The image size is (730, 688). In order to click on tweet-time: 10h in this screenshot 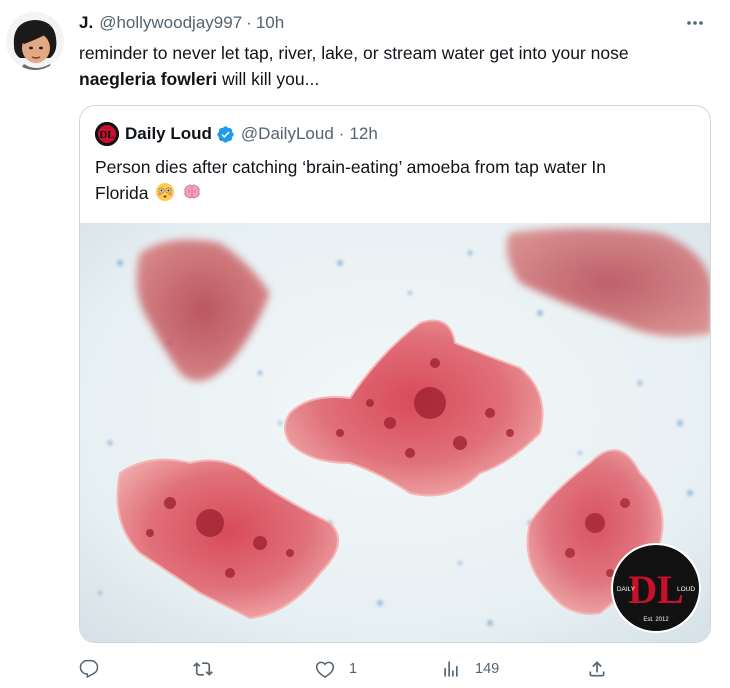, I will do `click(270, 23)`.